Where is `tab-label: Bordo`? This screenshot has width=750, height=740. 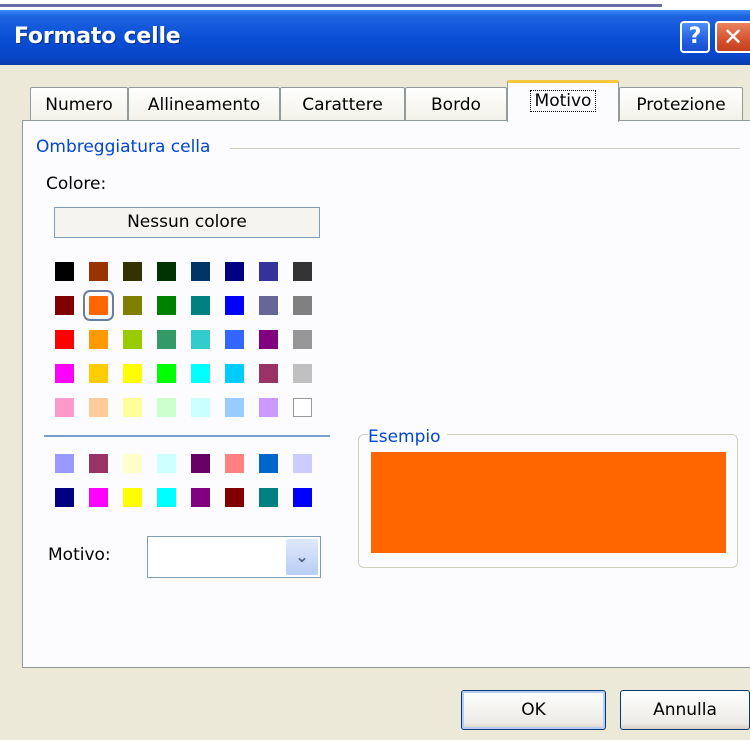 tab-label: Bordo is located at coordinates (456, 105).